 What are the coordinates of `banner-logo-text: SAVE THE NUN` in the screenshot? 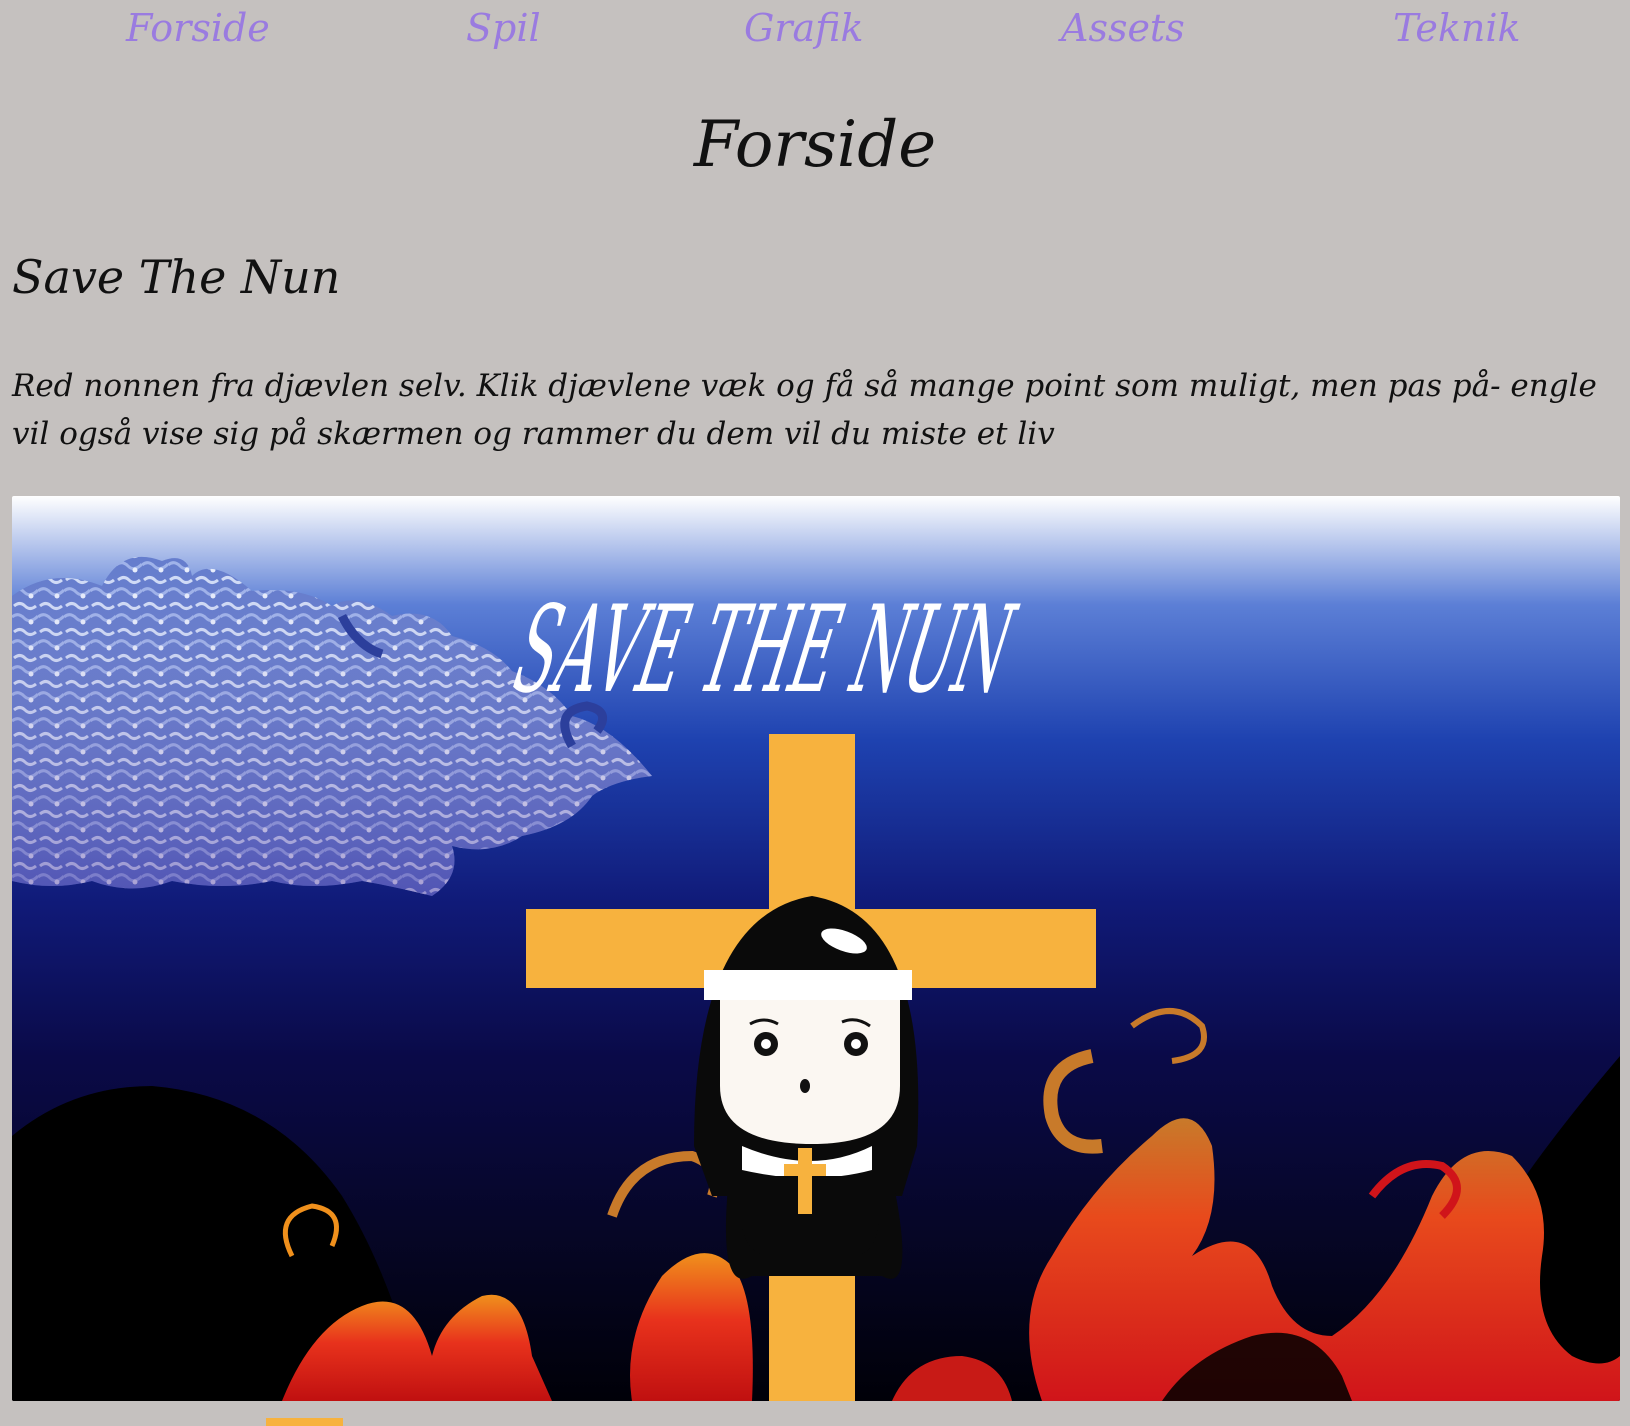 It's located at (765, 649).